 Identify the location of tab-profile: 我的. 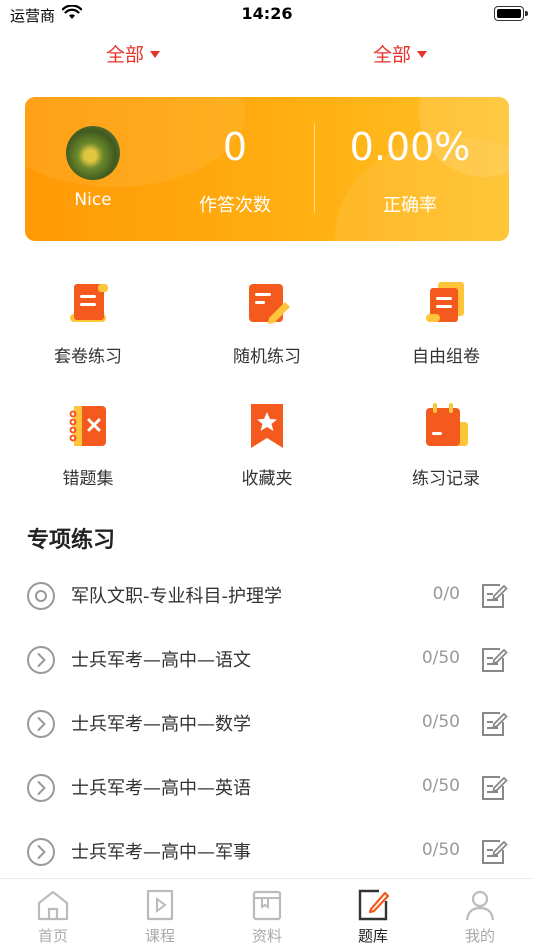
(480, 916).